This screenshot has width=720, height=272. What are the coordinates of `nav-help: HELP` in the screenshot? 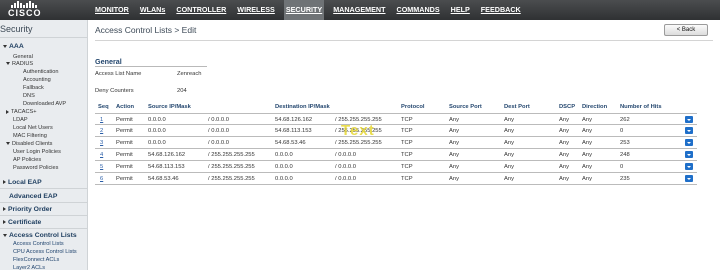 It's located at (460, 10).